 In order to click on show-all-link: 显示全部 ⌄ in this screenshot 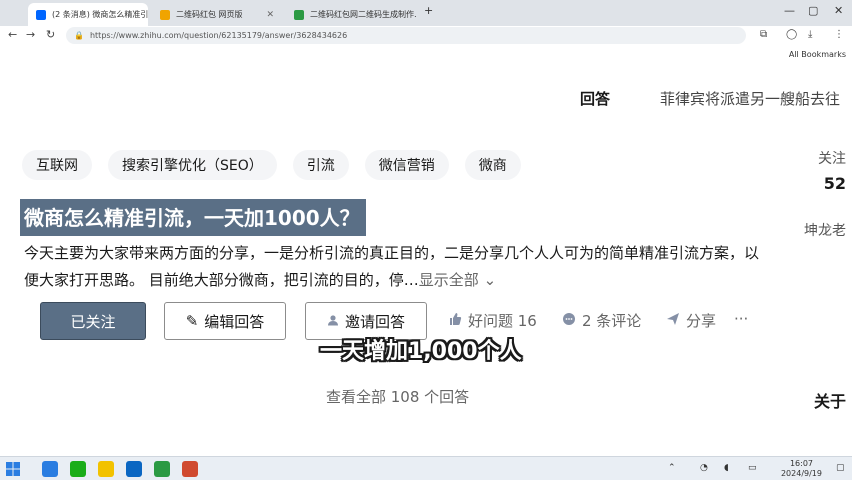, I will do `click(457, 280)`.